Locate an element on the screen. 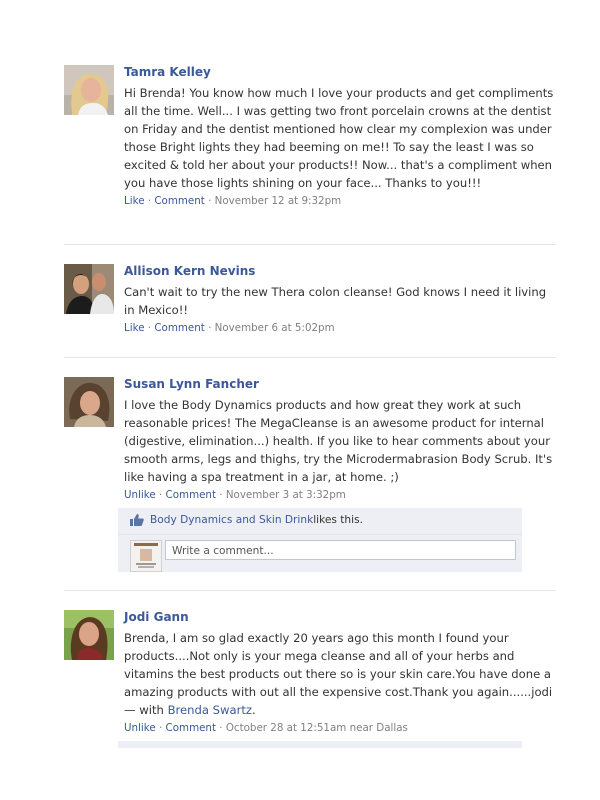 The image size is (600, 800). with-suffix: . is located at coordinates (254, 710).